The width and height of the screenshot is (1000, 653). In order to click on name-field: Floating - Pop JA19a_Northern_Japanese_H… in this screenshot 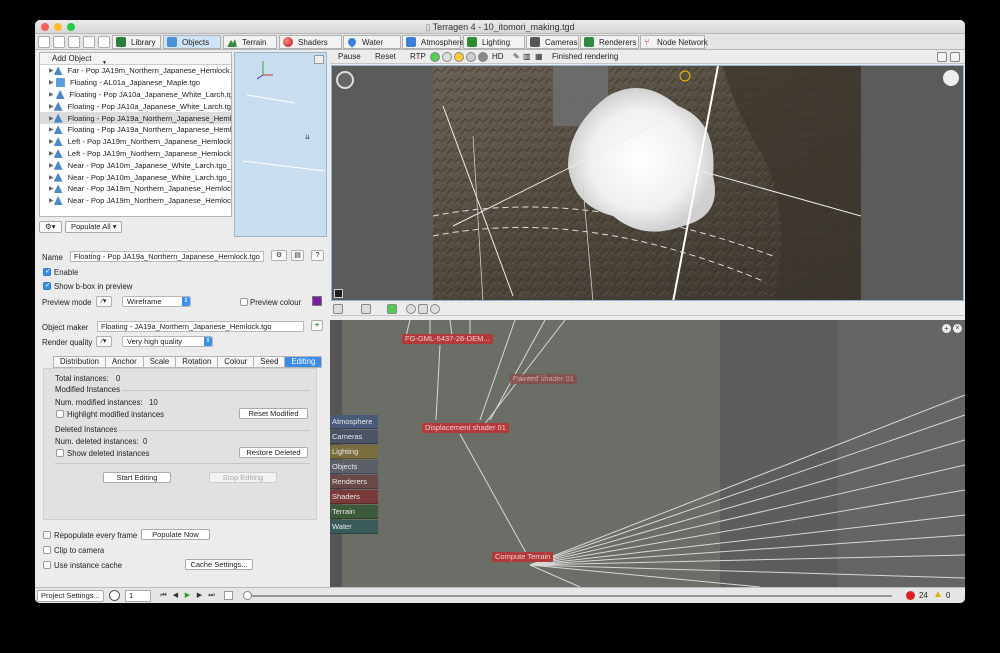, I will do `click(167, 256)`.